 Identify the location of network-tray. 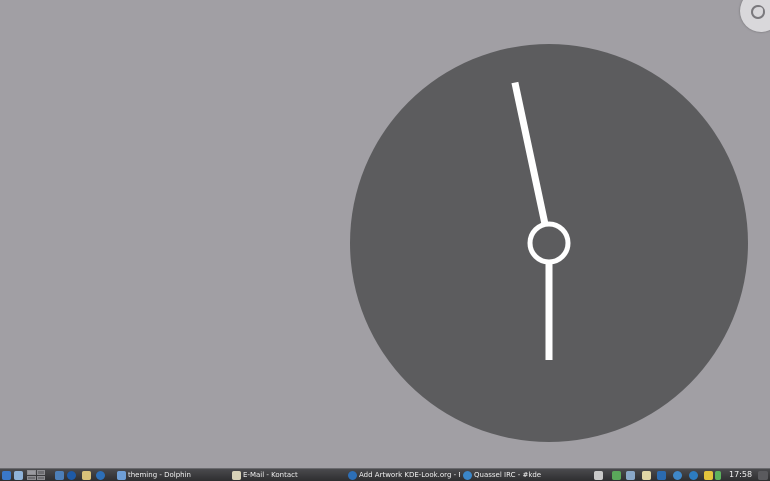
(631, 475).